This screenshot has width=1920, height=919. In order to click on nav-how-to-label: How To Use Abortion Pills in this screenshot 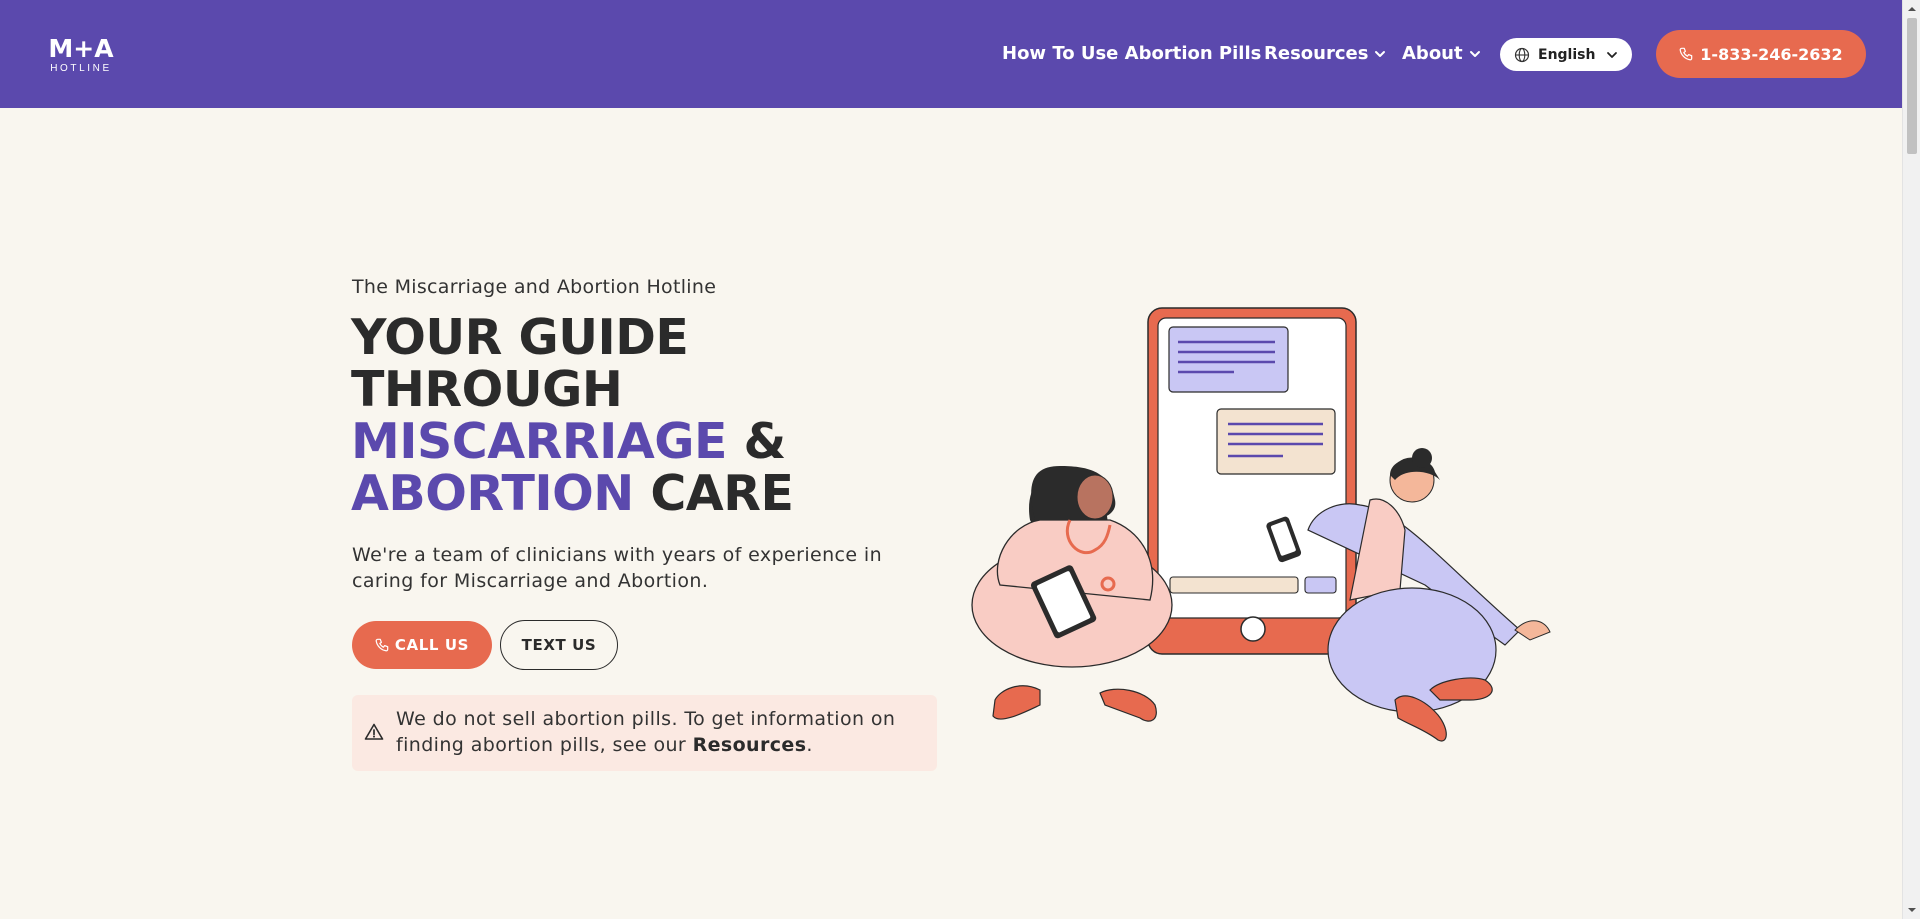, I will do `click(1132, 53)`.